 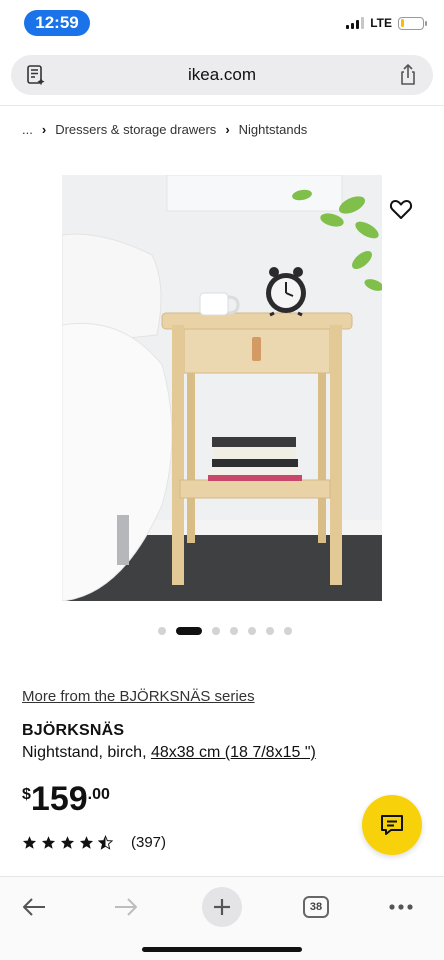 What do you see at coordinates (222, 105) in the screenshot?
I see `header-divider` at bounding box center [222, 105].